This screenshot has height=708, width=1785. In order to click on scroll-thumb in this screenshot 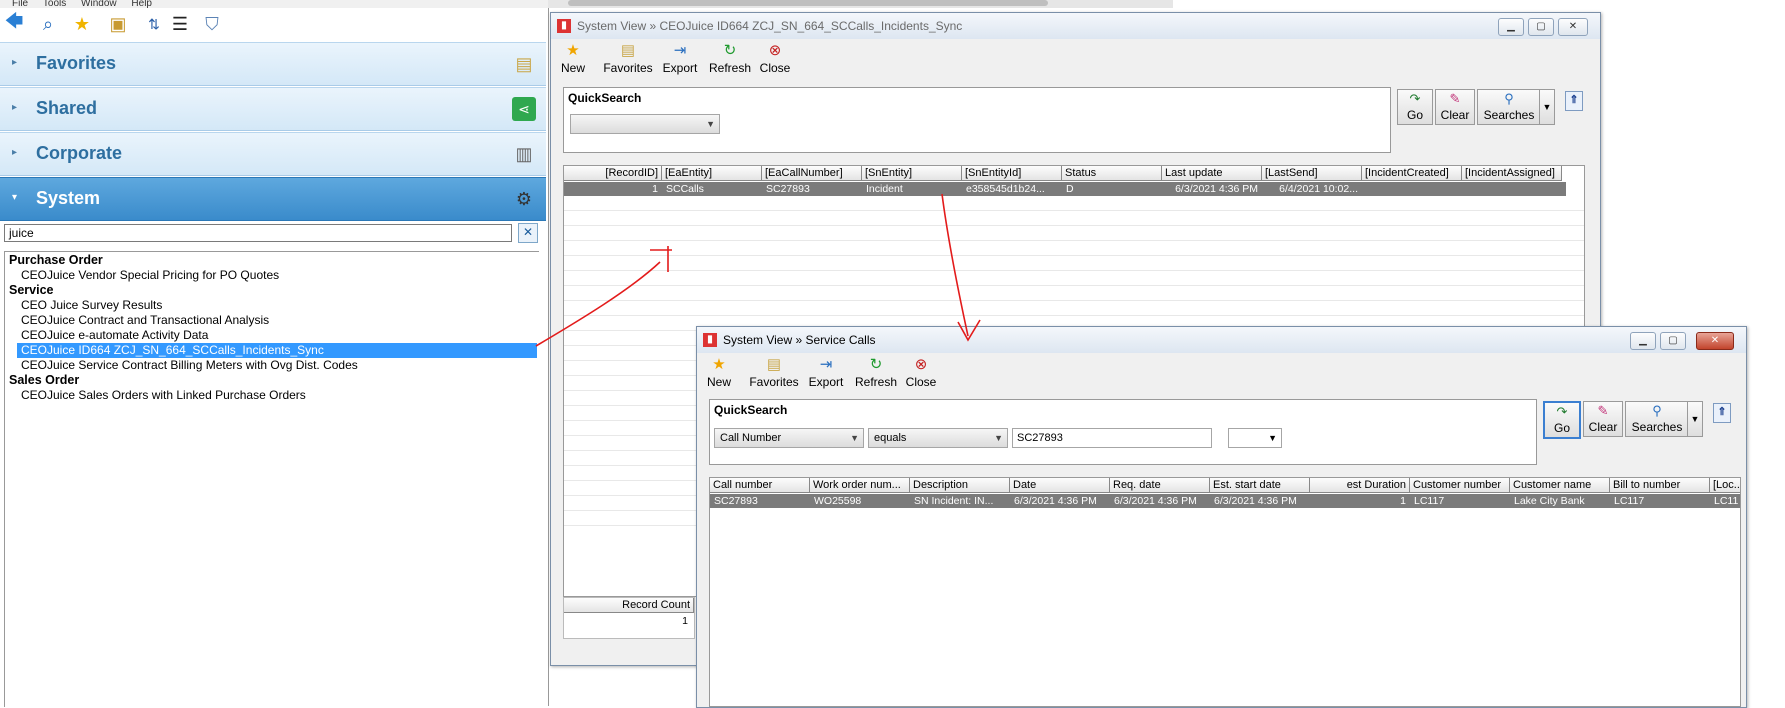, I will do `click(808, 3)`.